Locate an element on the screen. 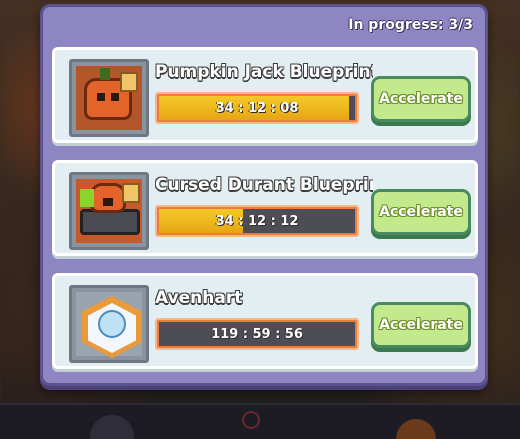 The height and width of the screenshot is (439, 520). timer-text: 119 : 59 : 56 is located at coordinates (257, 334).